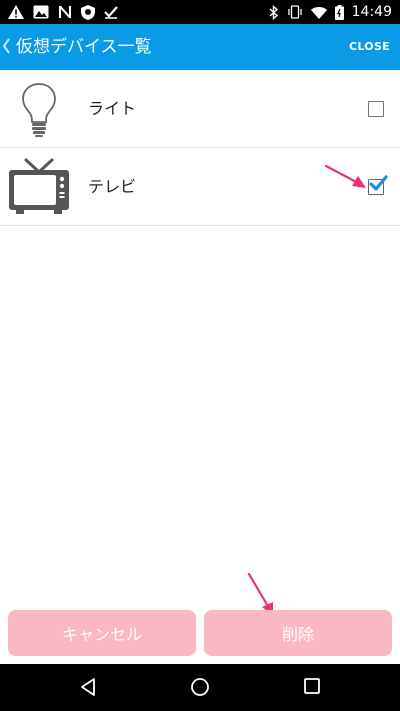 Image resolution: width=400 pixels, height=711 pixels. What do you see at coordinates (111, 12) in the screenshot?
I see `check-icon` at bounding box center [111, 12].